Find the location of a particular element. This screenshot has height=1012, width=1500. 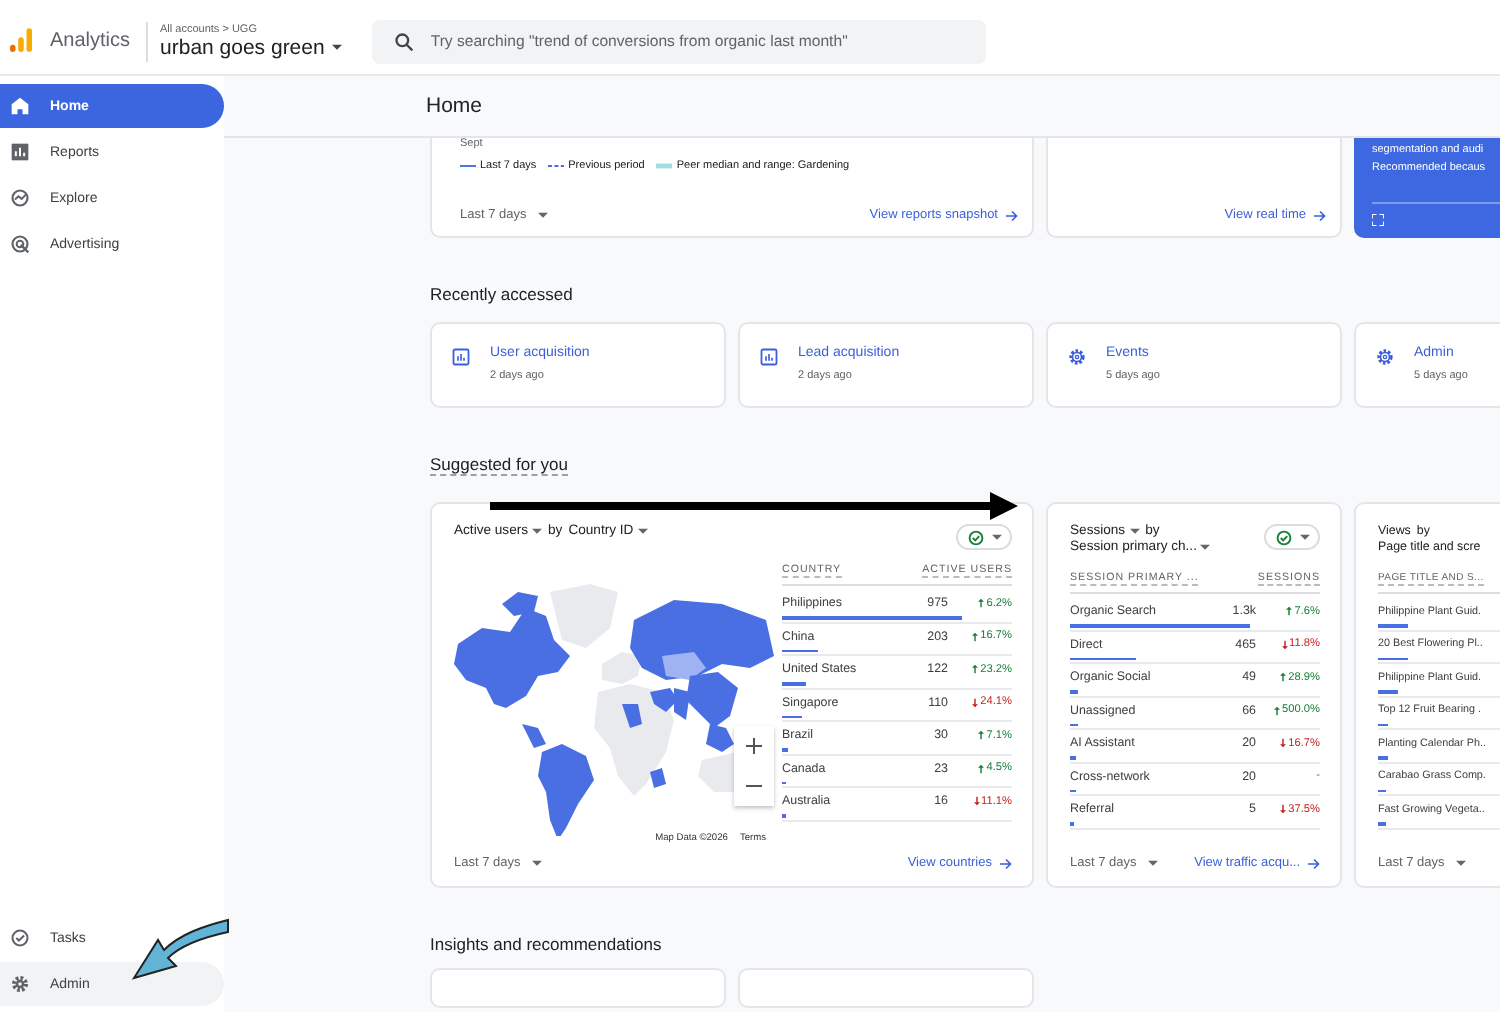

section-heading: Suggested for you is located at coordinates (499, 465).